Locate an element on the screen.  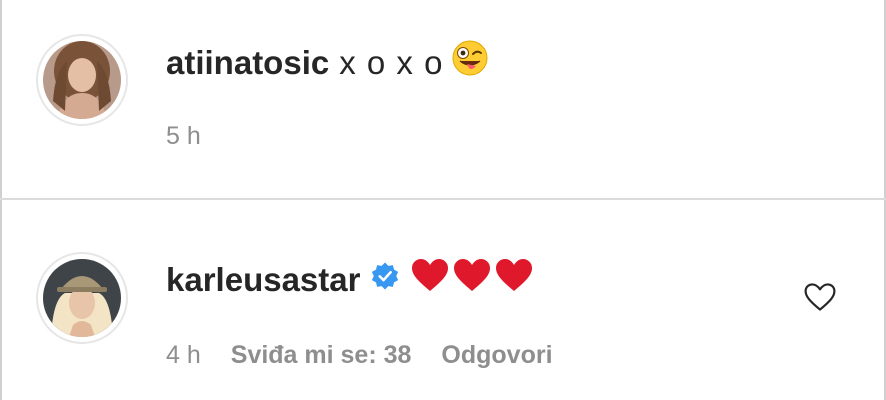
username-link: atiinatosic is located at coordinates (247, 62).